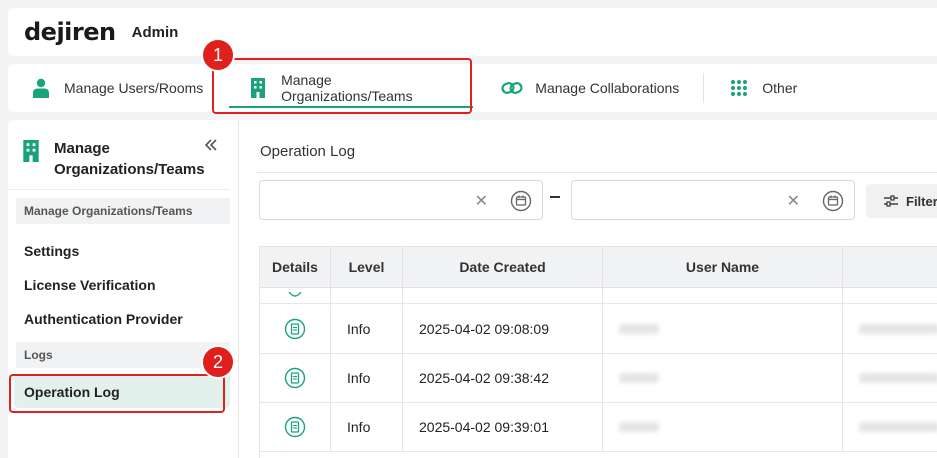  I want to click on end-date-field: ✕, so click(713, 200).